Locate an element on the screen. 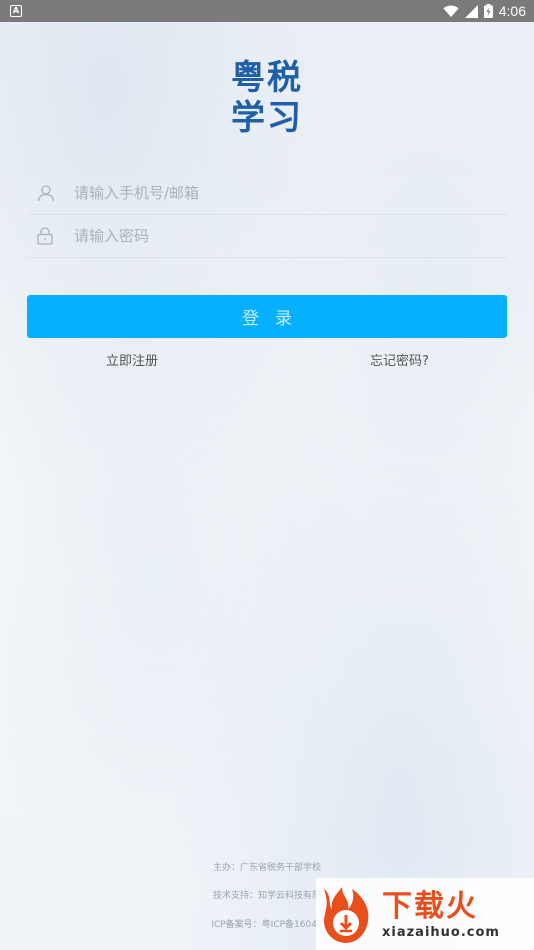 The height and width of the screenshot is (950, 534). username-input is located at coordinates (274, 193).